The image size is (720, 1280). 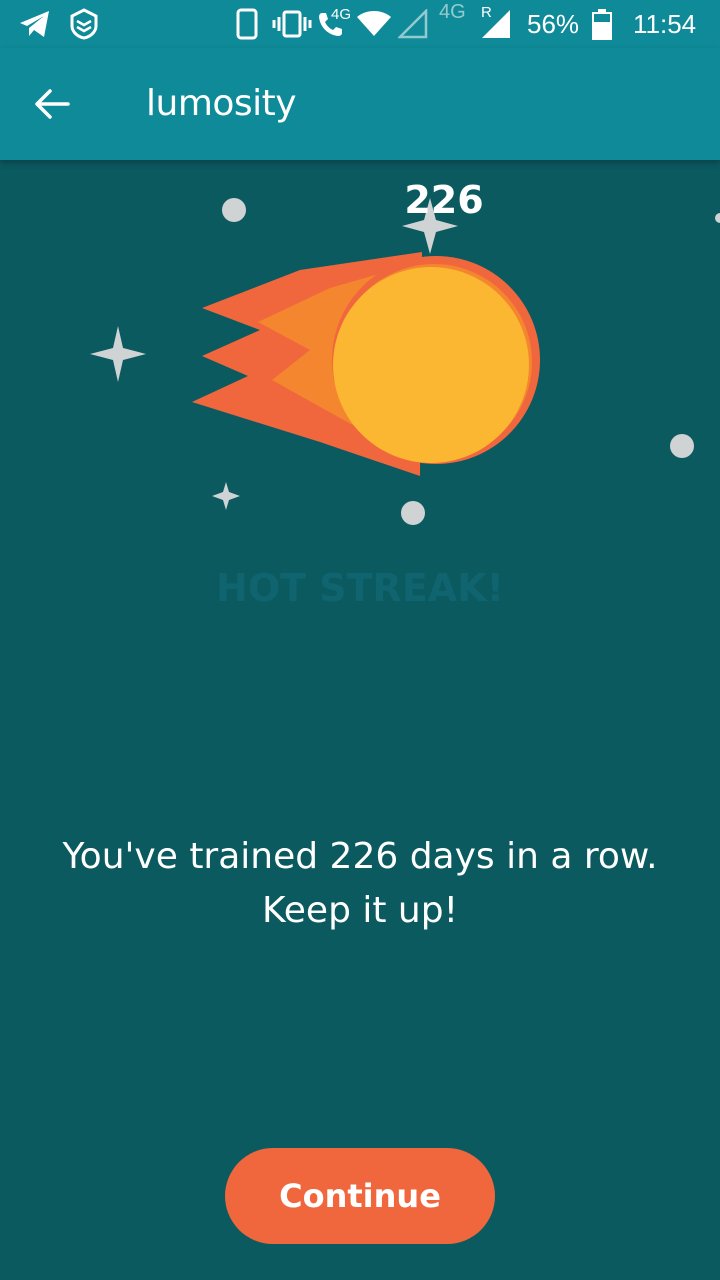 I want to click on shield-app-icon, so click(x=84, y=24).